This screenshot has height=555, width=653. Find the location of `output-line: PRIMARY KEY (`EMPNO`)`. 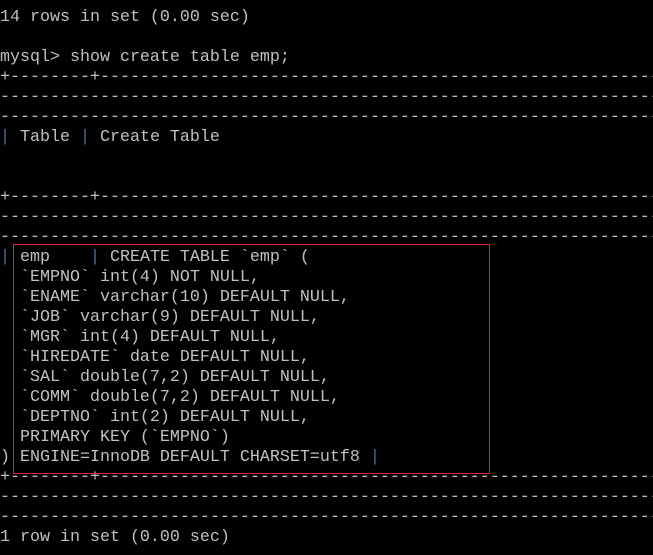

output-line: PRIMARY KEY (`EMPNO`) is located at coordinates (115, 437).